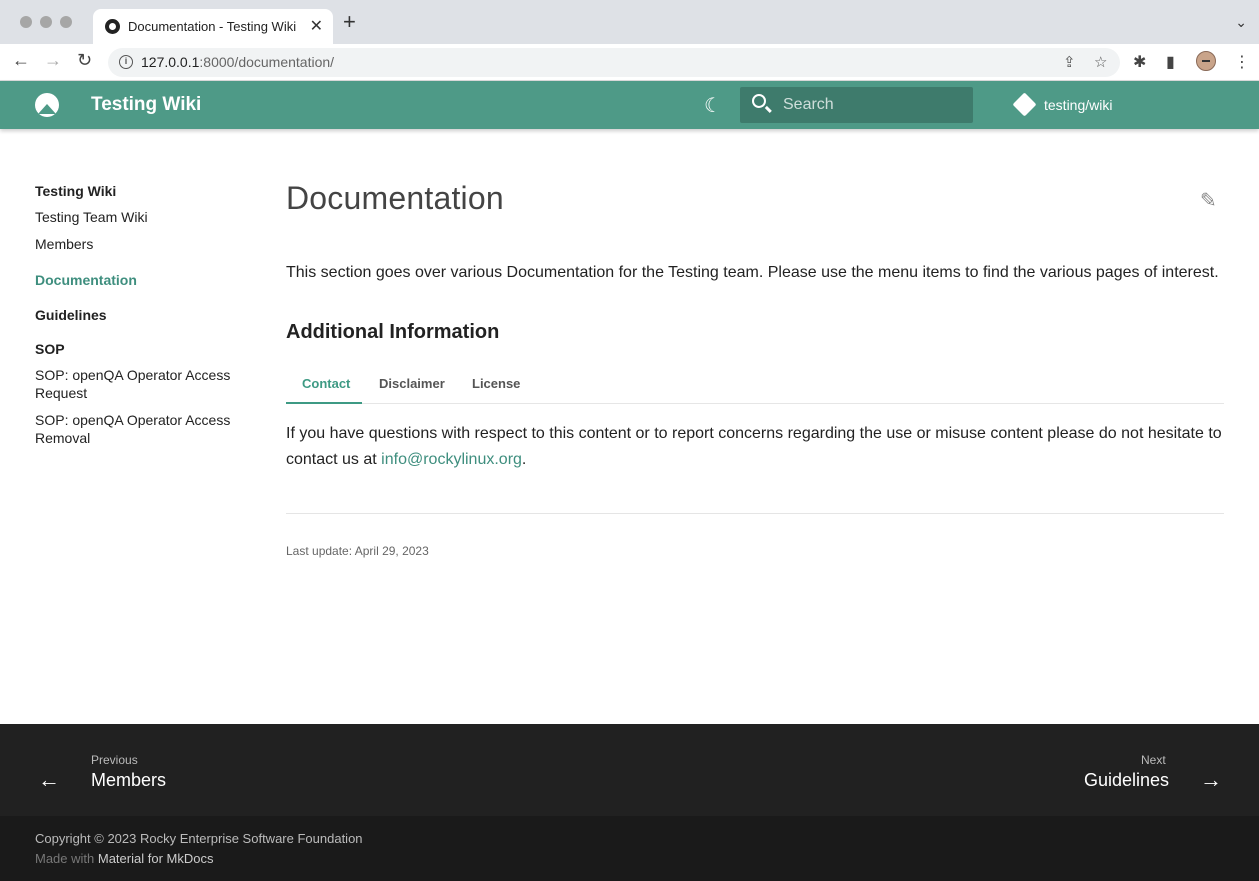  Describe the element at coordinates (1206, 61) in the screenshot. I see `profile-avatar` at that location.